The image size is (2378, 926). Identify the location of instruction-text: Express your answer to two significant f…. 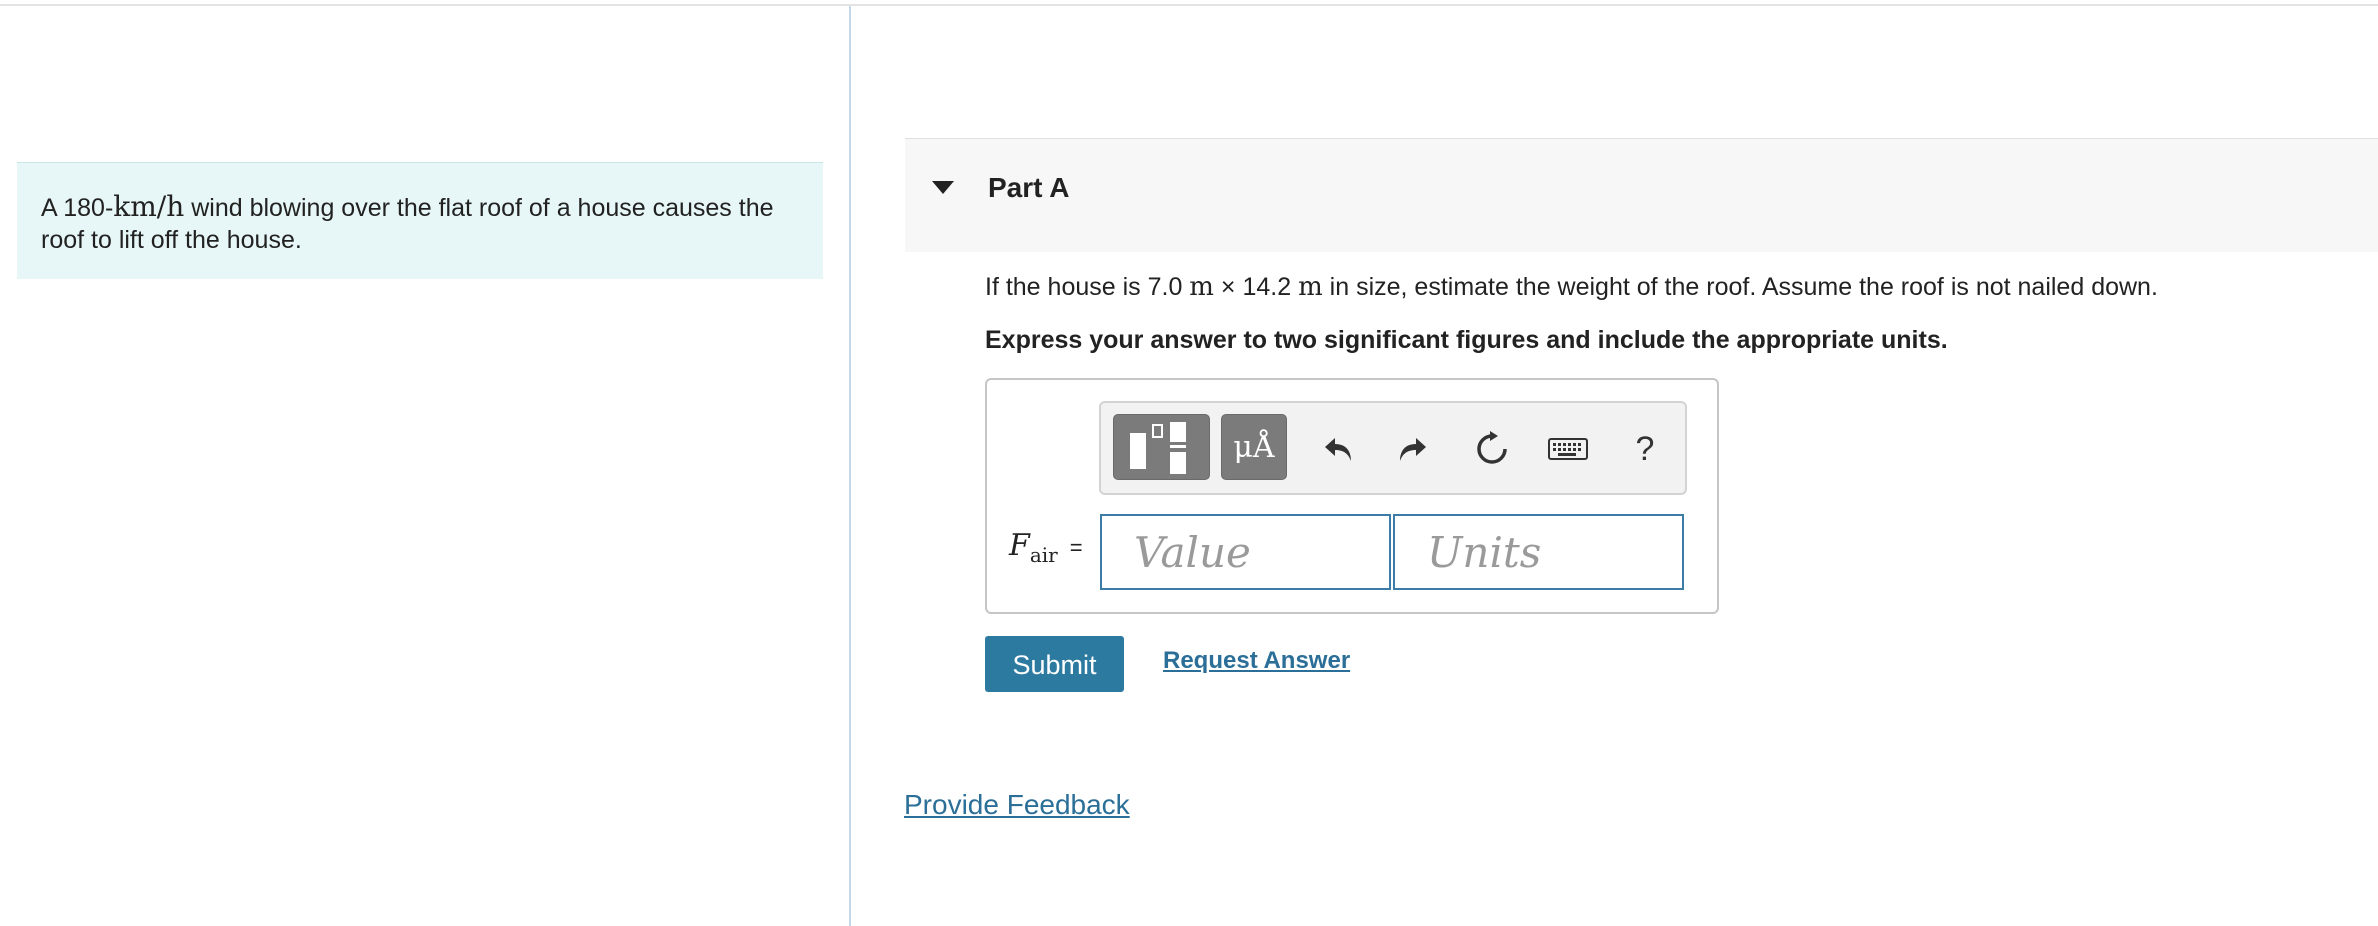
(1466, 340).